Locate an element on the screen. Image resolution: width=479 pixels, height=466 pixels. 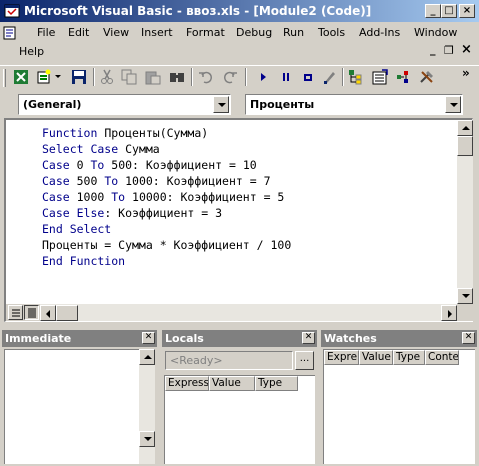
properties-icon is located at coordinates (380, 77).